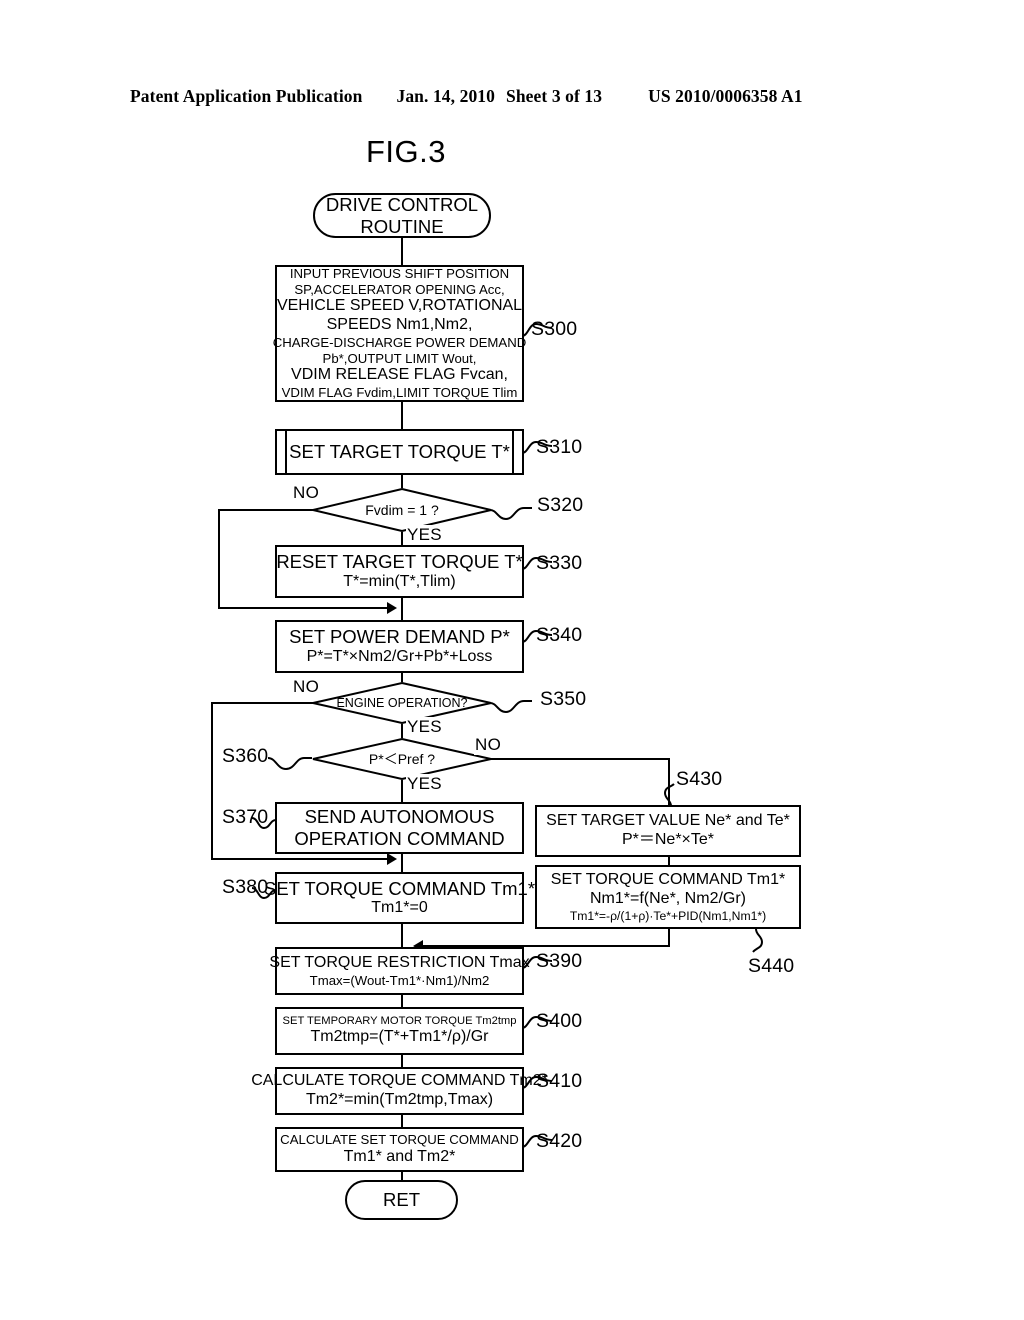 The height and width of the screenshot is (1320, 1024). Describe the element at coordinates (559, 961) in the screenshot. I see `stepref-s390: S390` at that location.